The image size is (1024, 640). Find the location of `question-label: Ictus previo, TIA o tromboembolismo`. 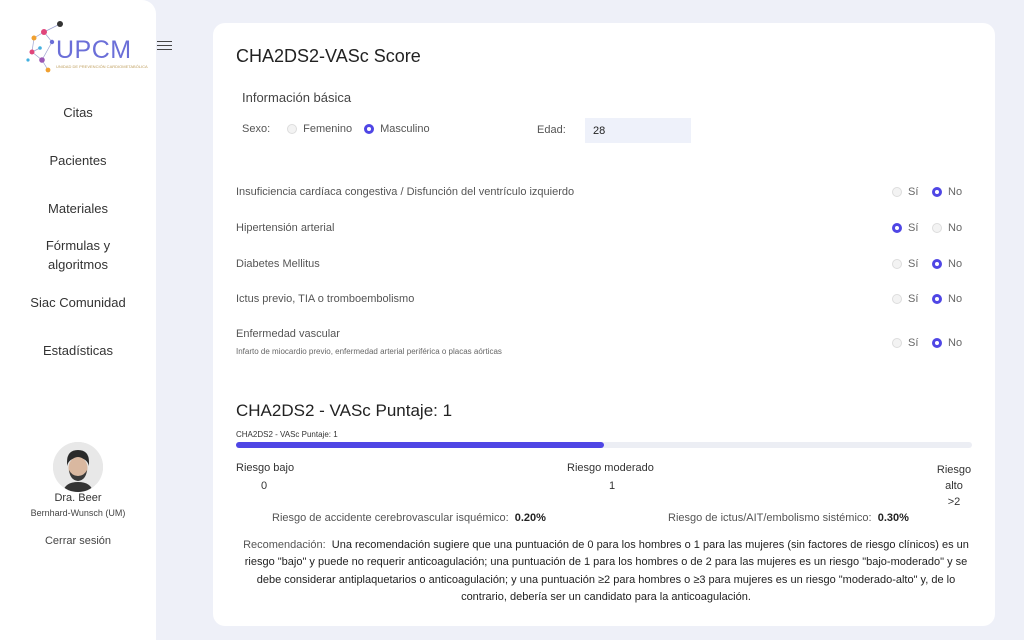

question-label: Ictus previo, TIA o tromboembolismo is located at coordinates (325, 299).